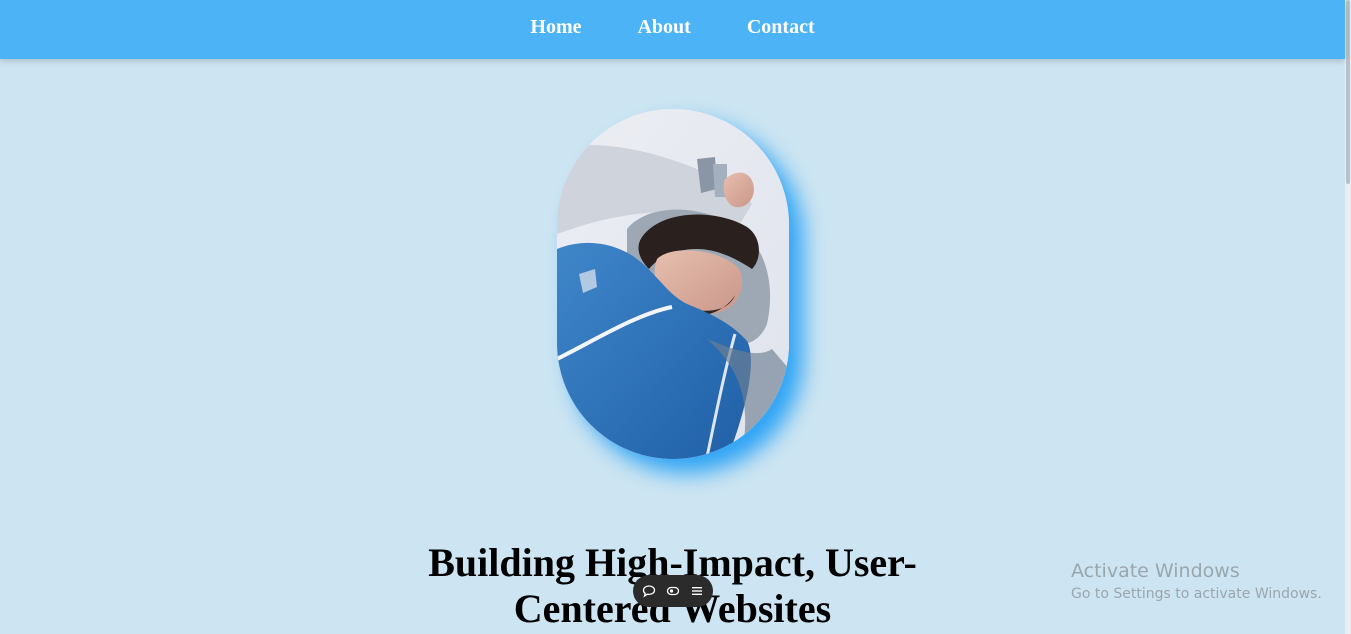  Describe the element at coordinates (663, 27) in the screenshot. I see `nav-about-link: About` at that location.